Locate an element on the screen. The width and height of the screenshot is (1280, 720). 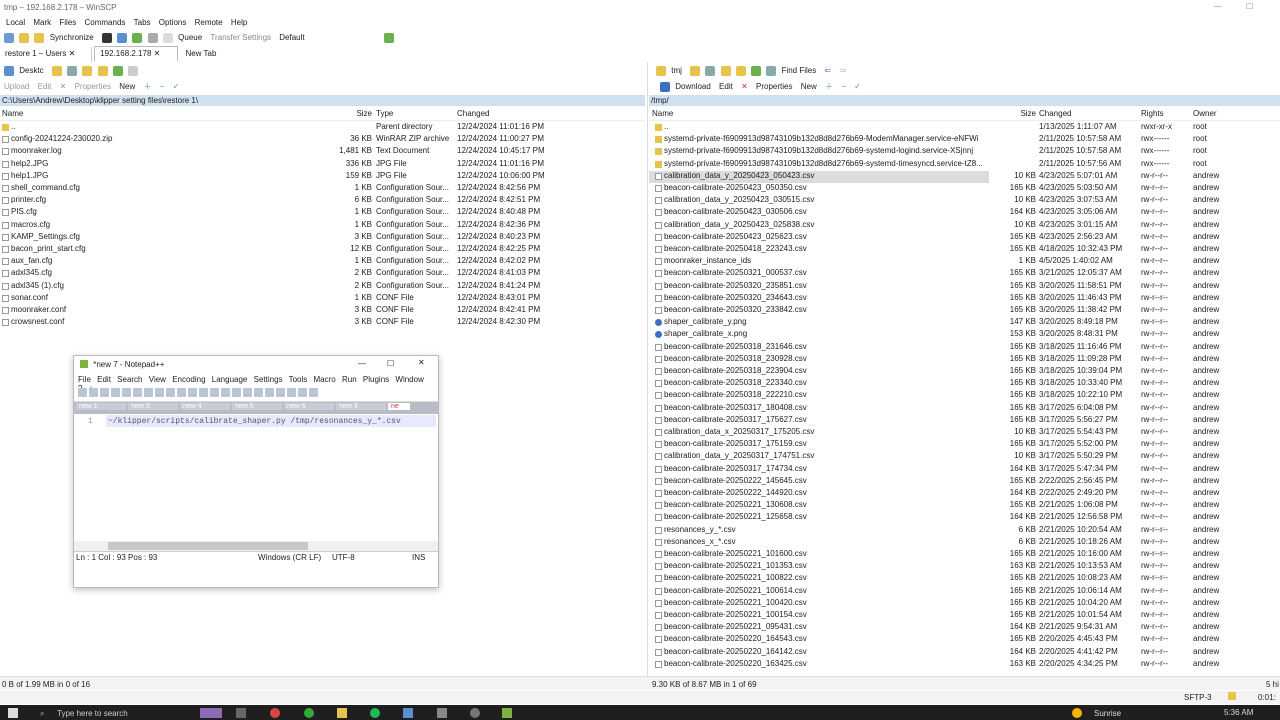
np-menu-encoding: Encoding is located at coordinates (188, 379).